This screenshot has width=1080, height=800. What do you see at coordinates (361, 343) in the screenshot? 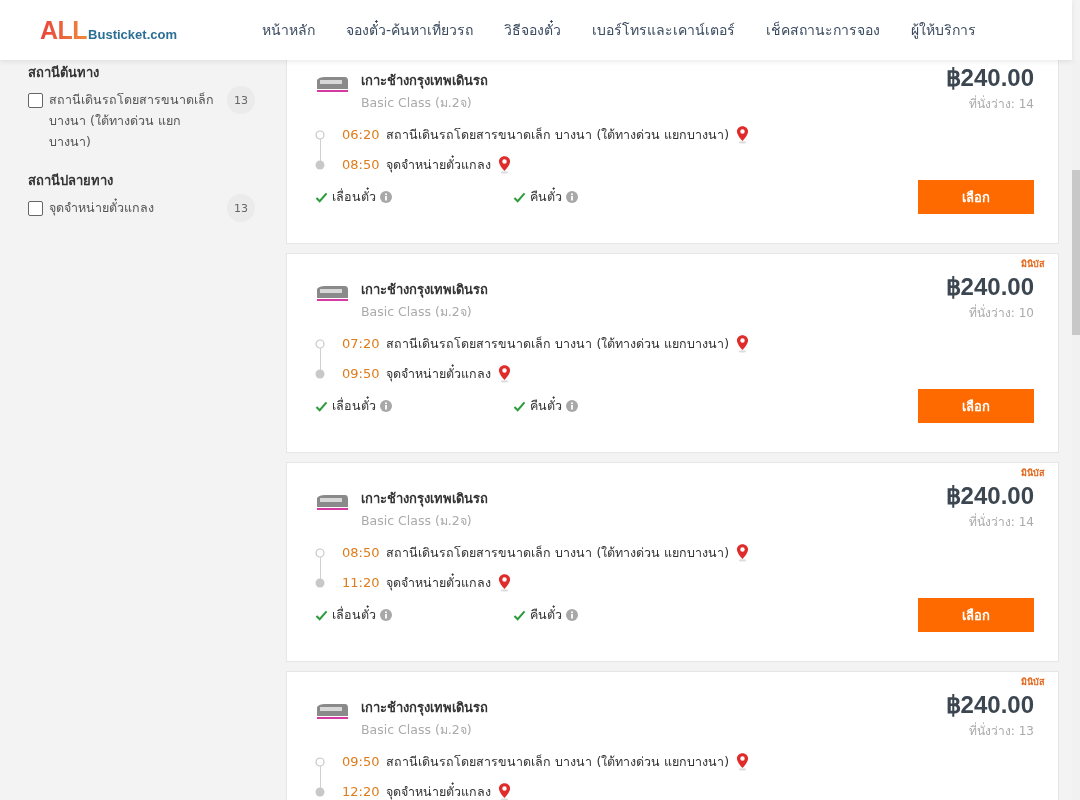
I see `stop-time: 07:20` at bounding box center [361, 343].